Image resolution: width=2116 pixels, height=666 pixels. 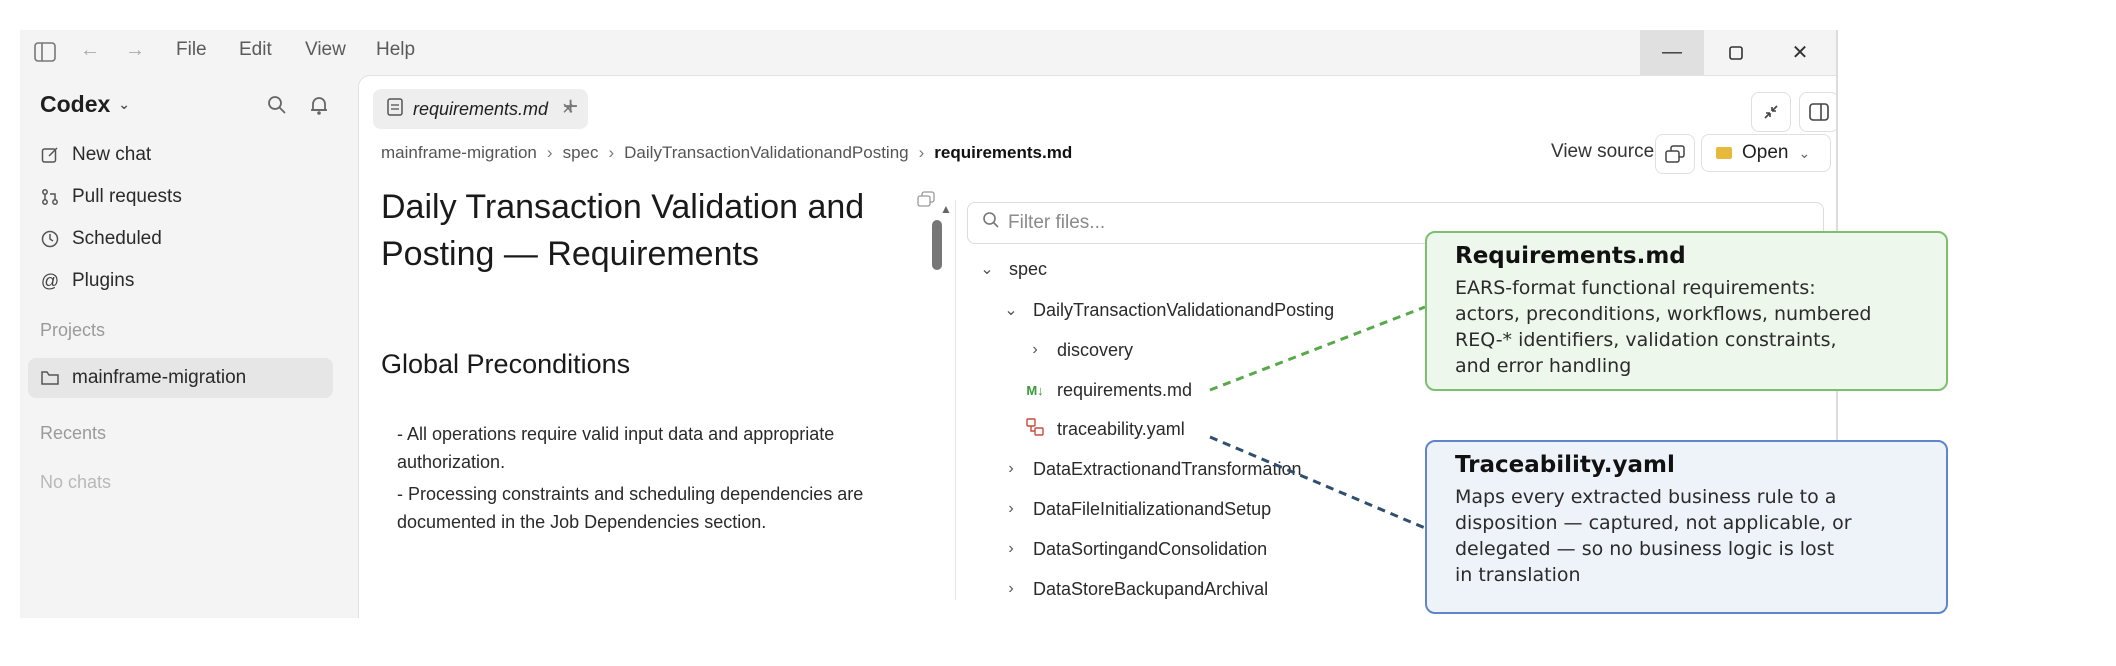 What do you see at coordinates (1317, 482) in the screenshot?
I see `traceability-connector` at bounding box center [1317, 482].